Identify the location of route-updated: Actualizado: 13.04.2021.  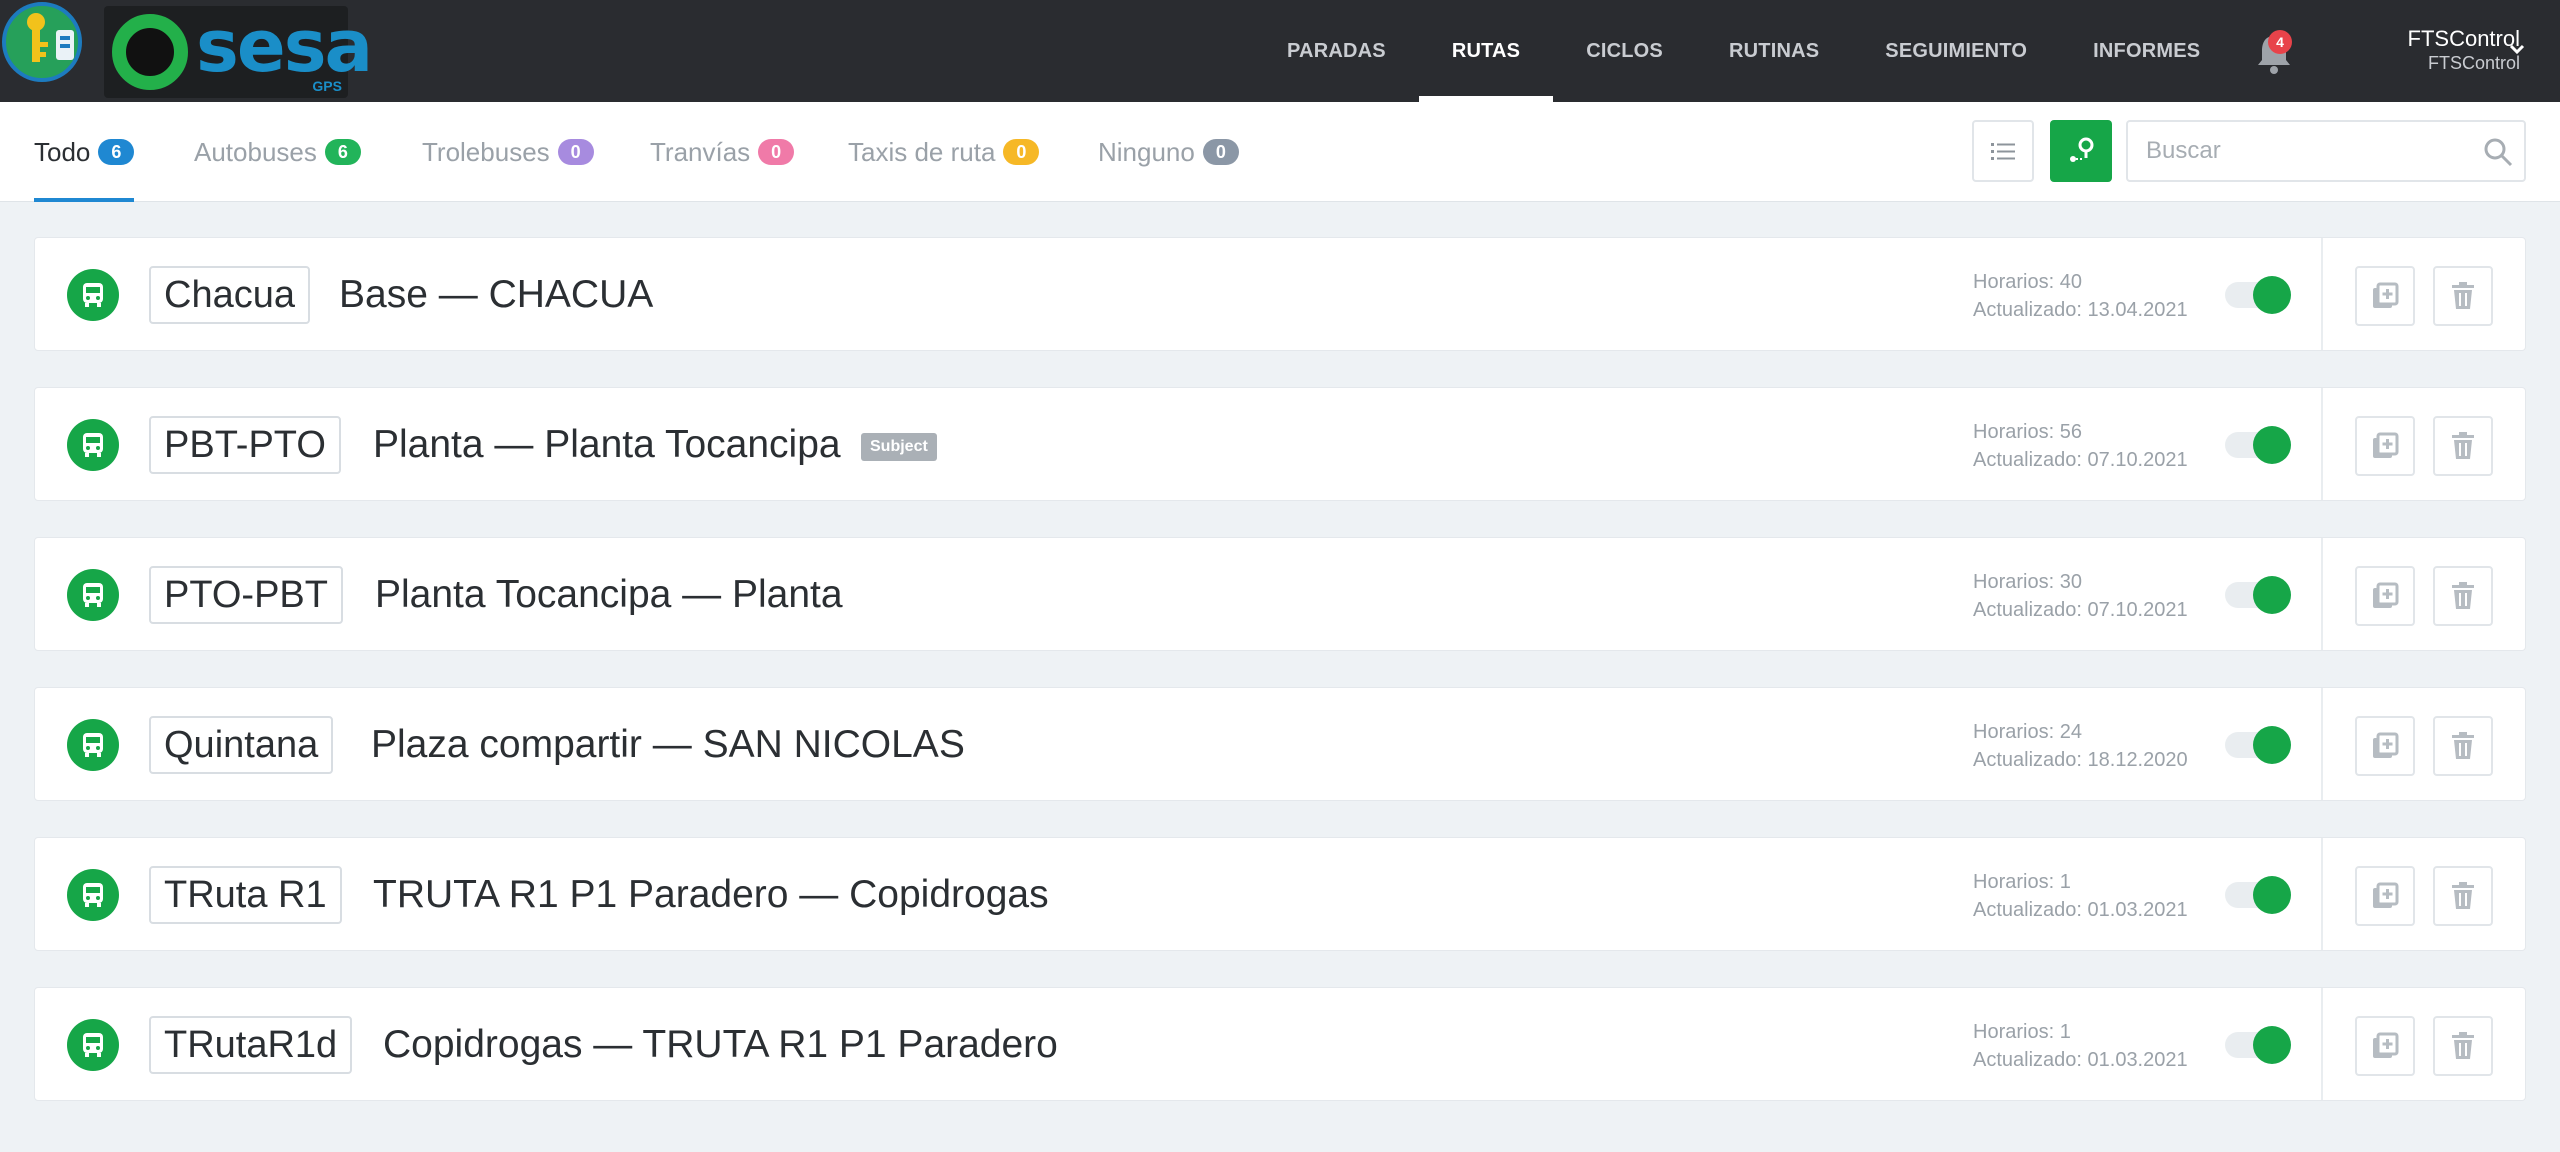
(2080, 310).